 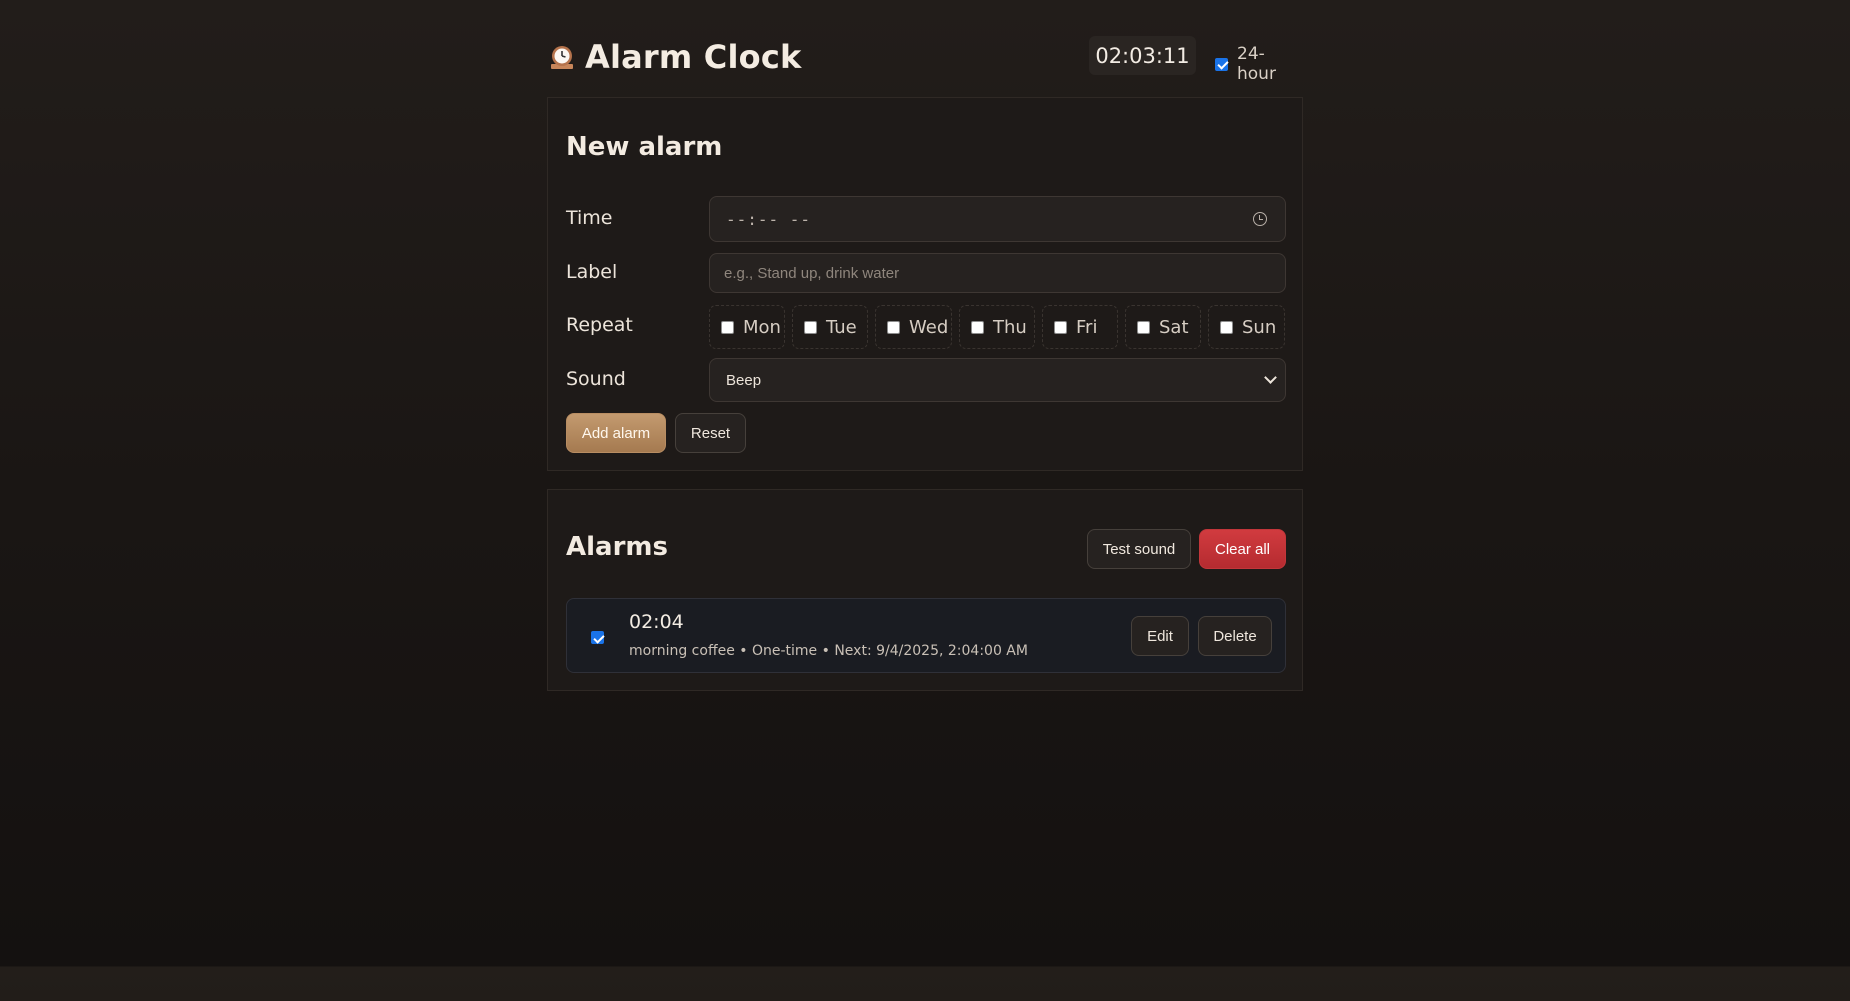 I want to click on day-option-sat: Sat, so click(x=1163, y=327).